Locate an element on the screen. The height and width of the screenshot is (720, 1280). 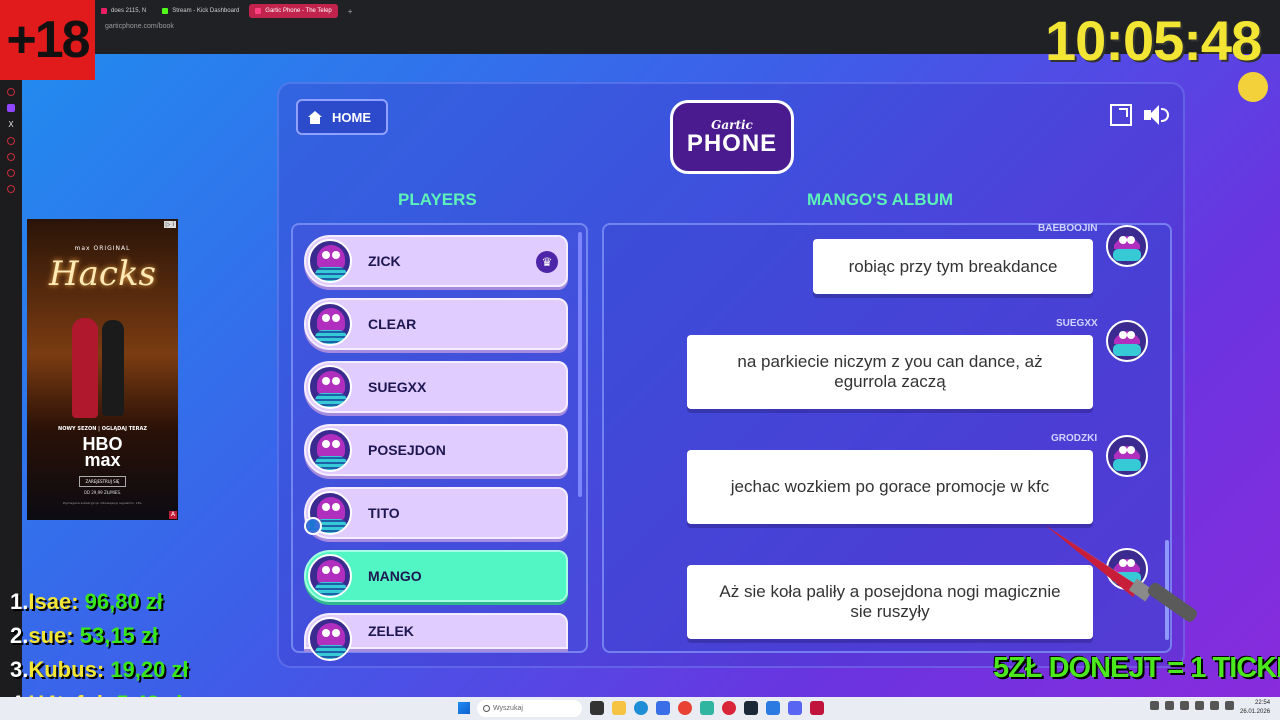
tab-label: does 2115, N is located at coordinates (129, 11).